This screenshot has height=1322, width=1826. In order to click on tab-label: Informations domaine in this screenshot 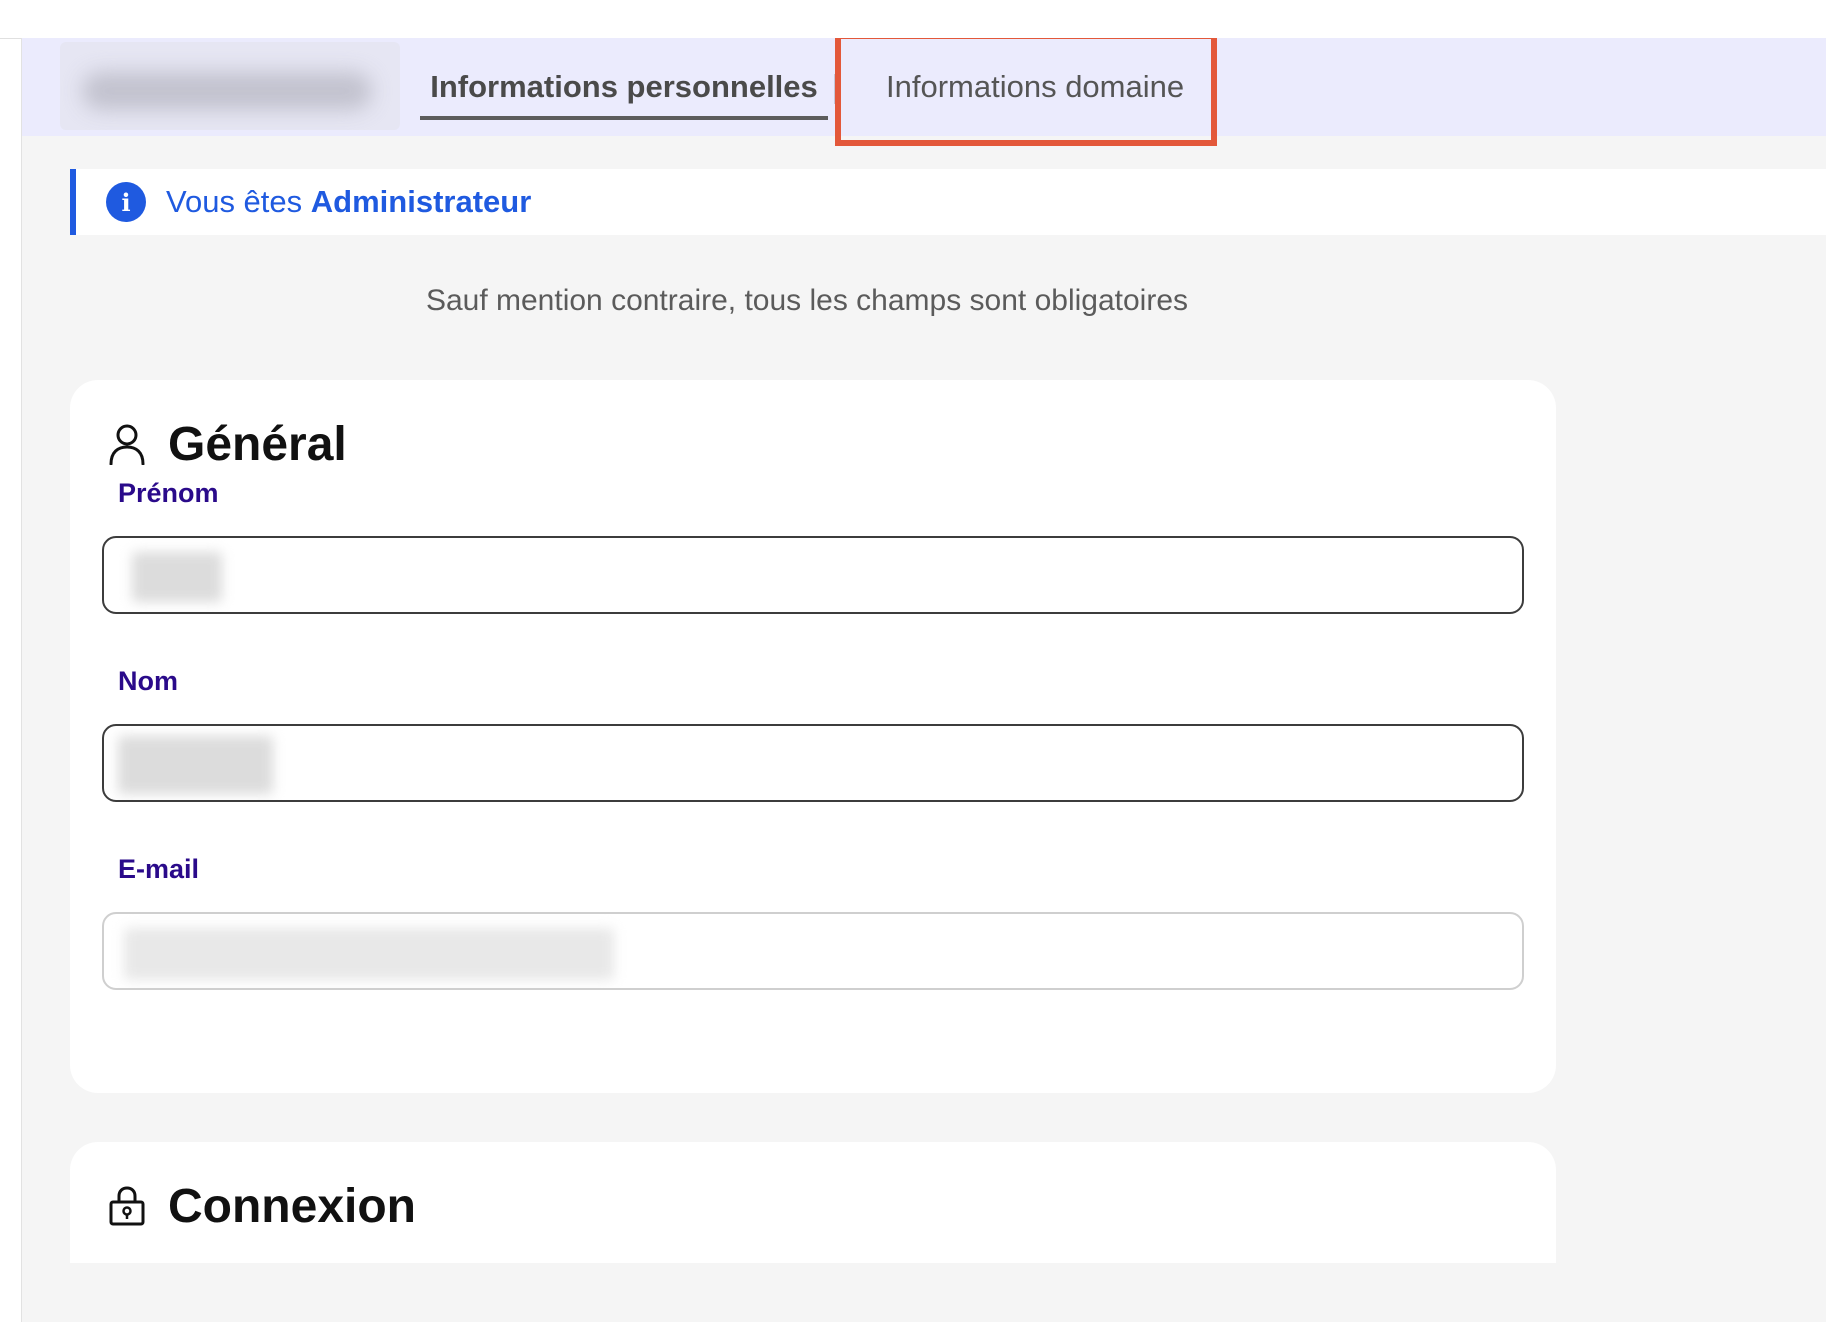, I will do `click(1035, 86)`.